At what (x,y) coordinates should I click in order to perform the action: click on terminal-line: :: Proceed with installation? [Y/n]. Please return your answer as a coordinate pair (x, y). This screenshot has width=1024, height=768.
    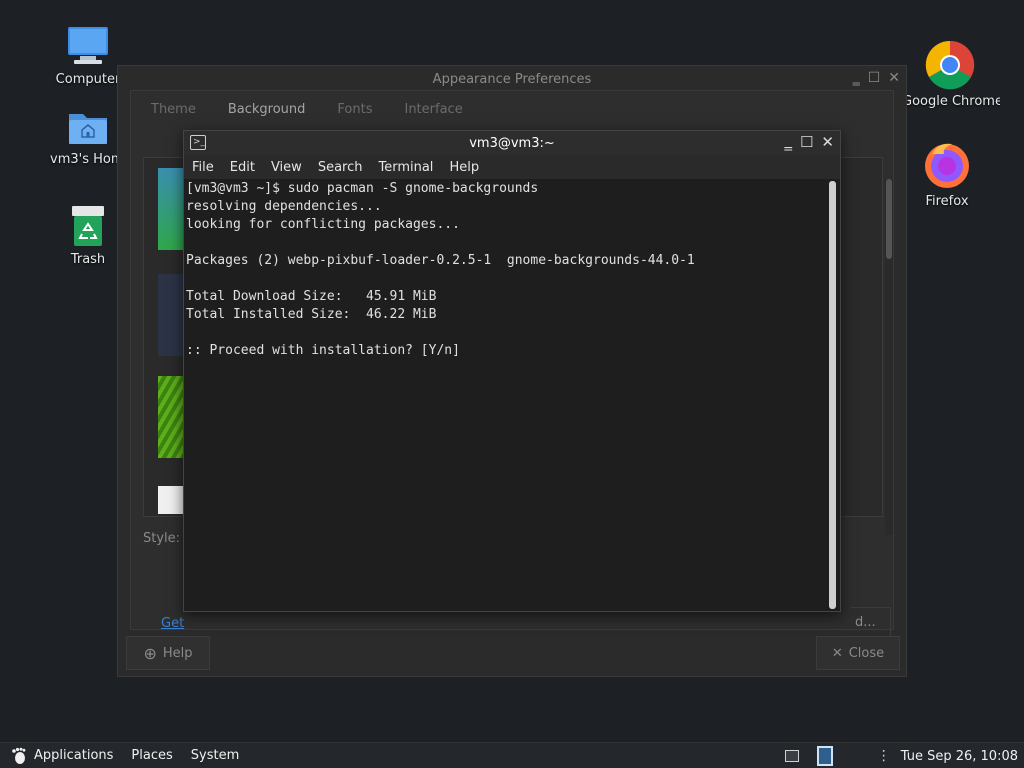
    Looking at the image, I should click on (323, 350).